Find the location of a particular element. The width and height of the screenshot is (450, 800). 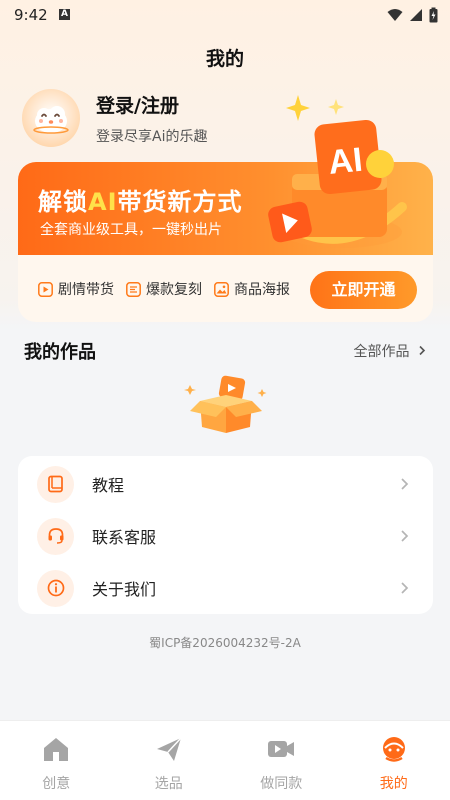

battery-charging-icon is located at coordinates (433, 15).